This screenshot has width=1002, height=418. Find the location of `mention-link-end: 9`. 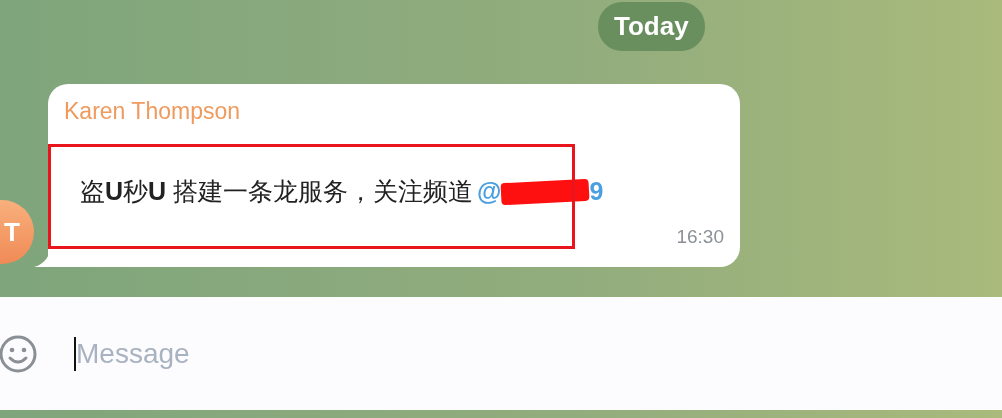

mention-link-end: 9 is located at coordinates (596, 191).